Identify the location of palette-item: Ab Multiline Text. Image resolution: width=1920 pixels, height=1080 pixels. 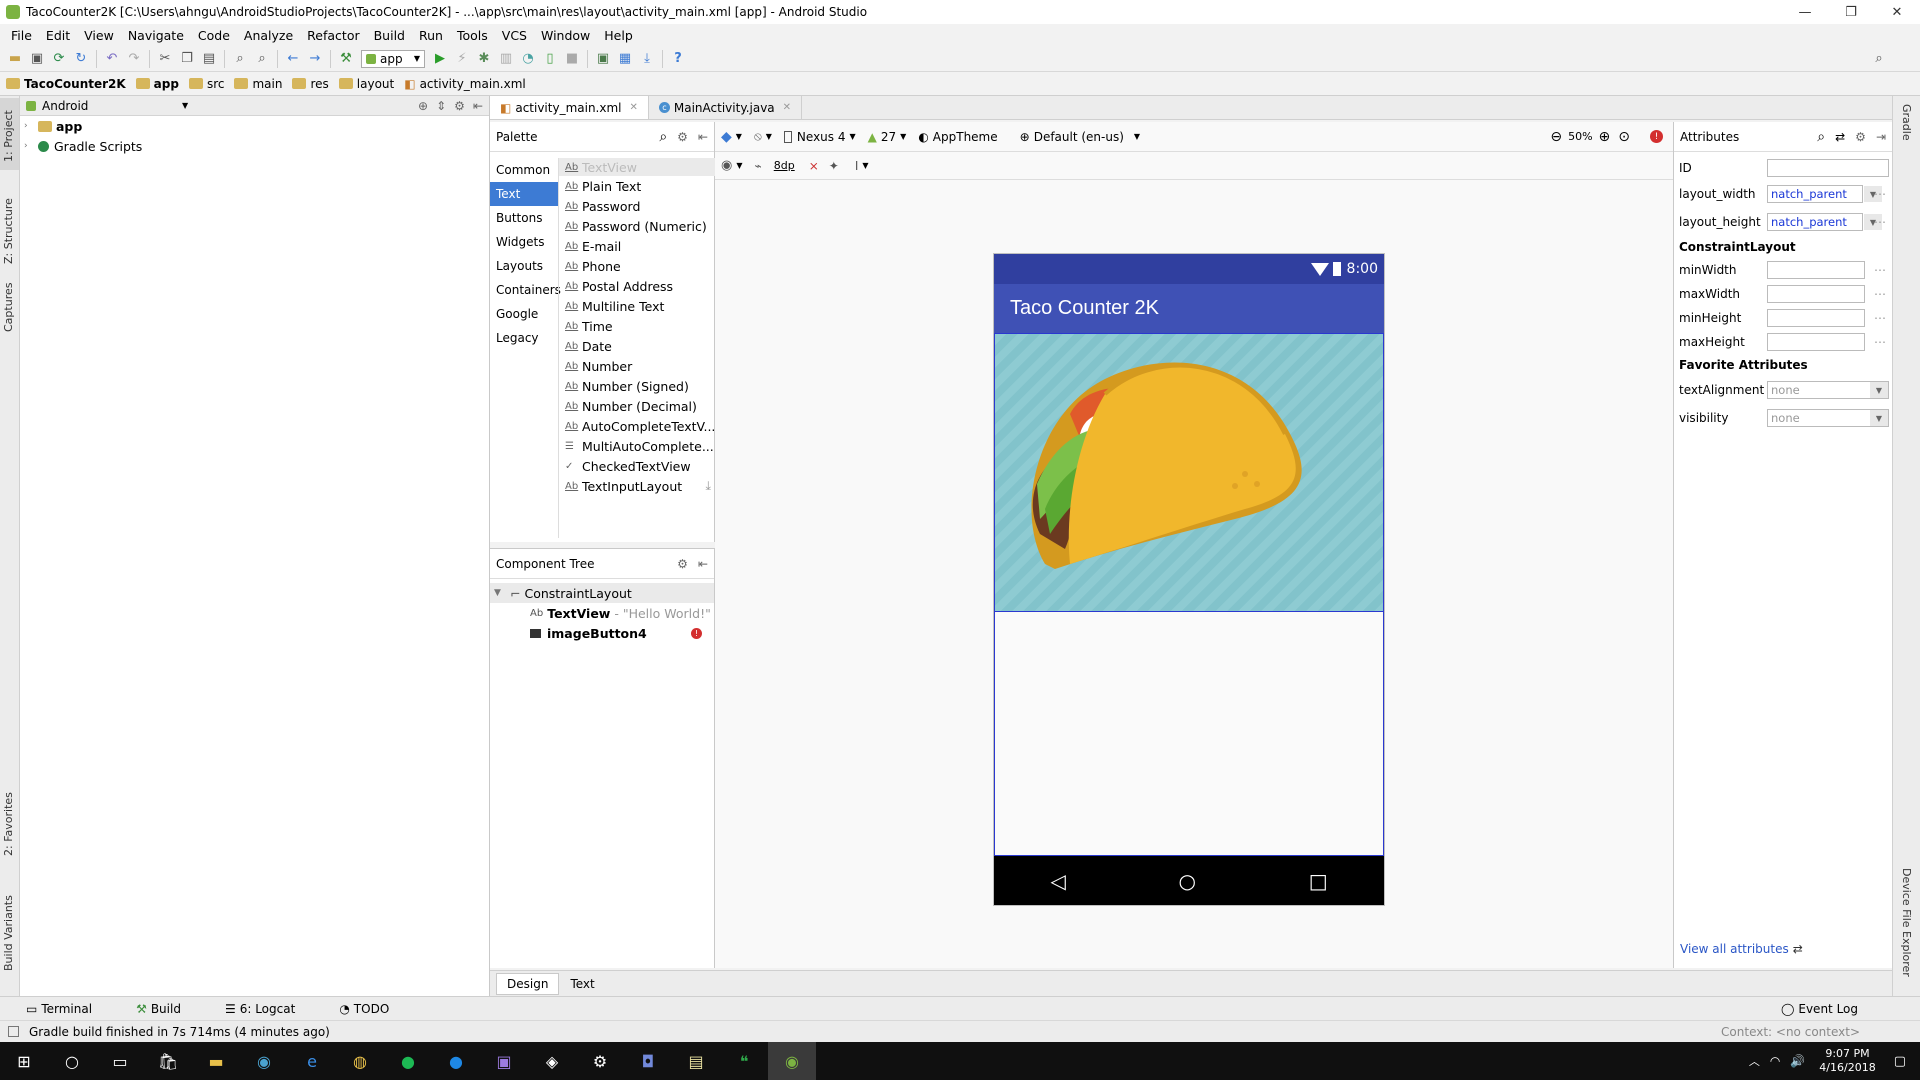
(637, 306).